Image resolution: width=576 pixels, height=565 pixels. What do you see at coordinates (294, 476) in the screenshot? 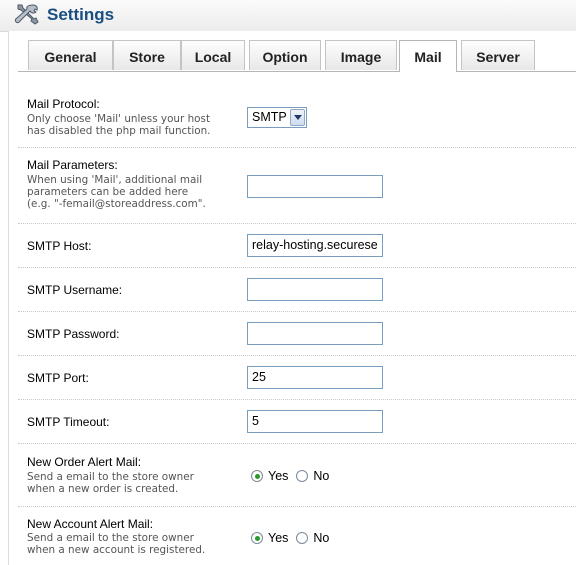
I see `new-order-alert-options: Yes No` at bounding box center [294, 476].